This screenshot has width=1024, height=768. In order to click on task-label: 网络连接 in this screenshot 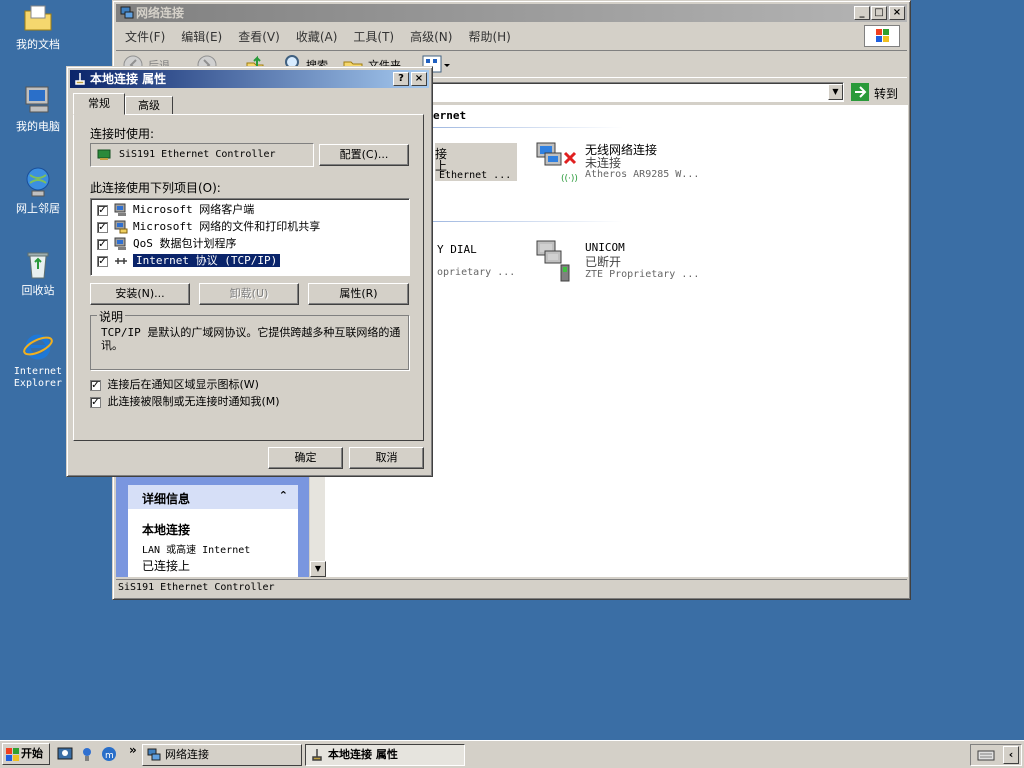, I will do `click(187, 754)`.